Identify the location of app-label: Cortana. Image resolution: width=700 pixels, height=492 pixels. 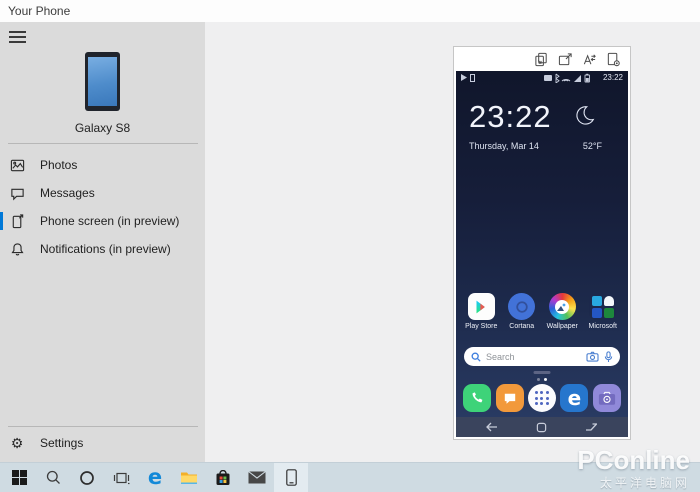
(522, 326).